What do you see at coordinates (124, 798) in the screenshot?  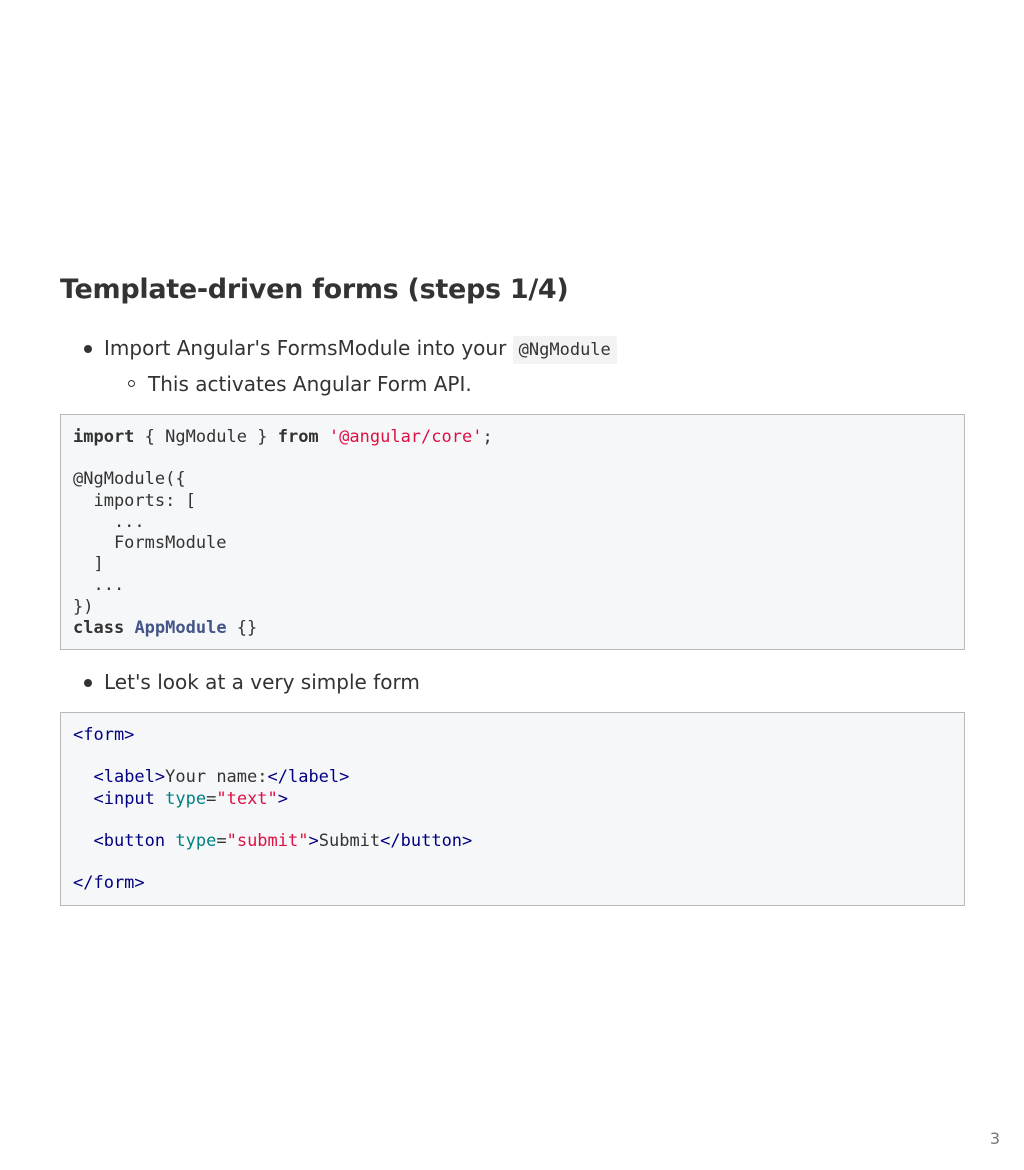 I see `code-tag: <input` at bounding box center [124, 798].